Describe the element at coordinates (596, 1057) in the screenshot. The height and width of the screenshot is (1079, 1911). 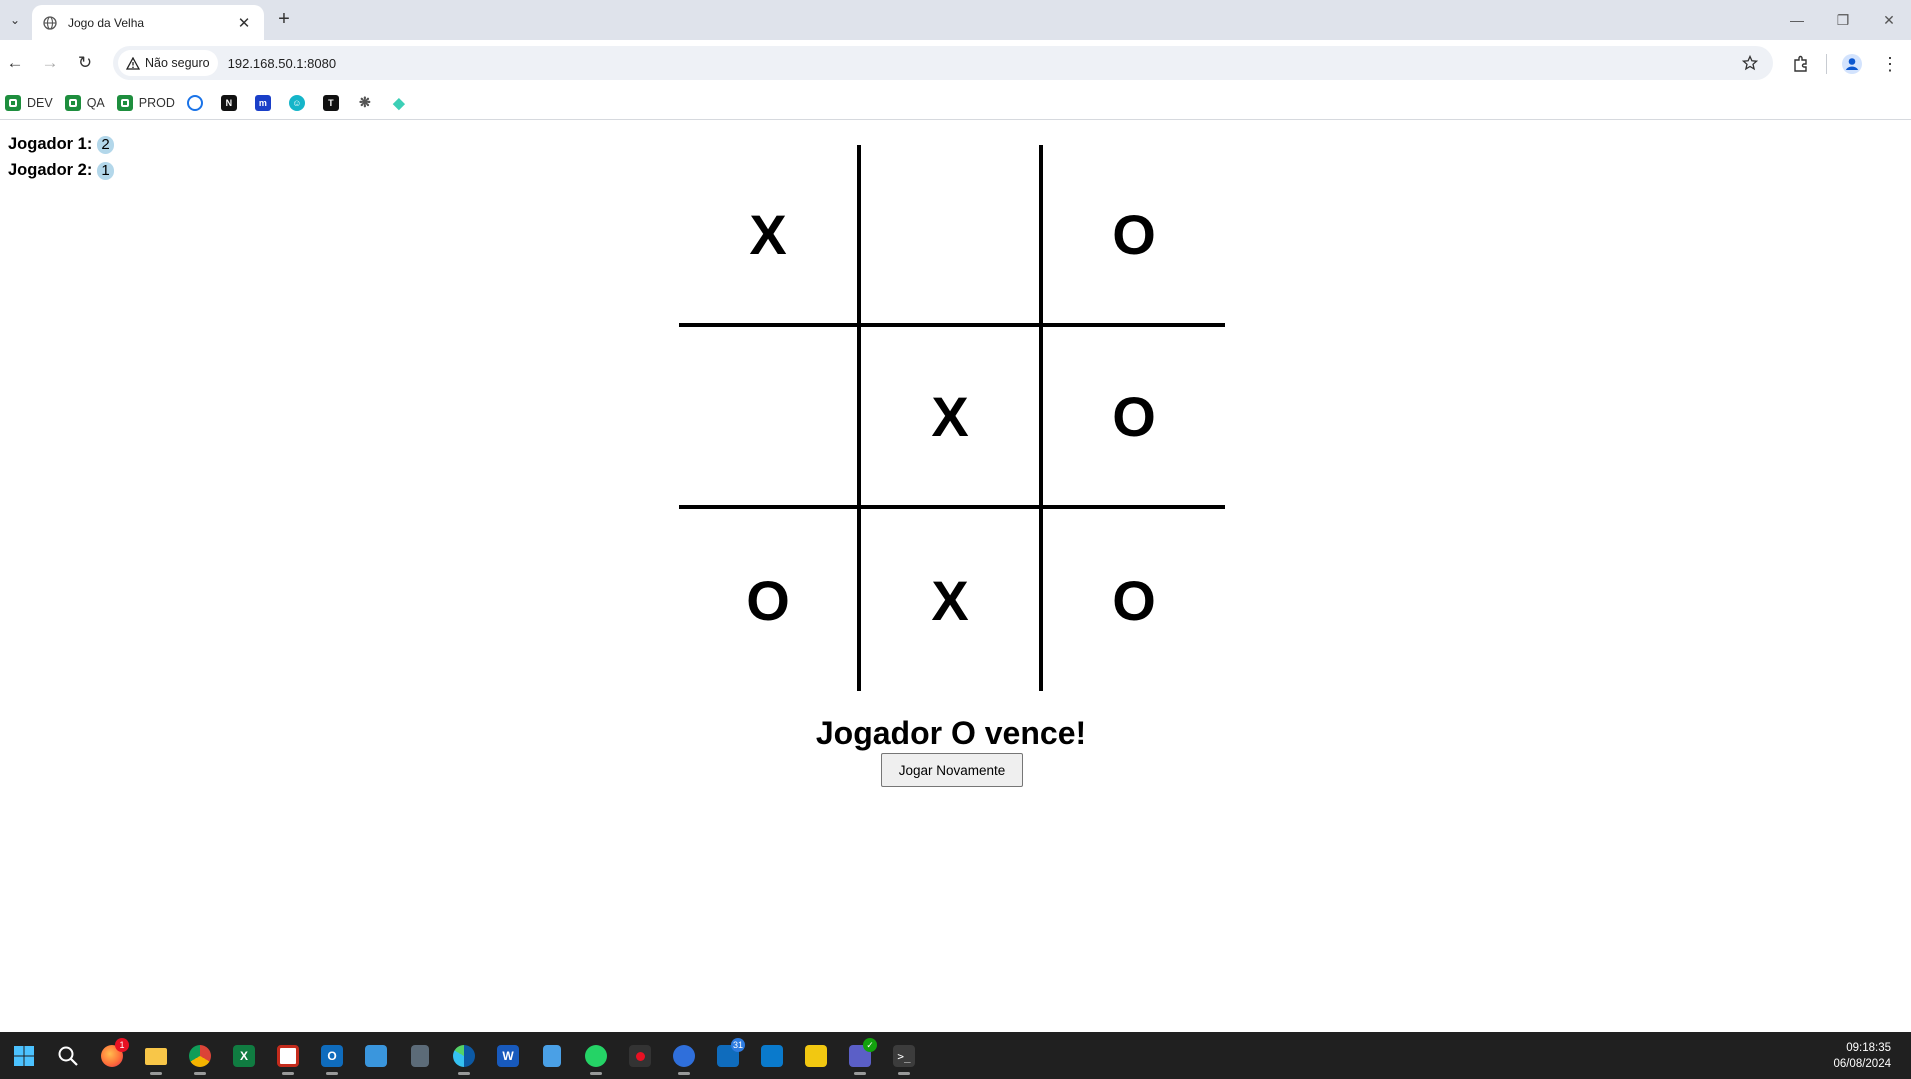
I see `whatsapp-icon` at that location.